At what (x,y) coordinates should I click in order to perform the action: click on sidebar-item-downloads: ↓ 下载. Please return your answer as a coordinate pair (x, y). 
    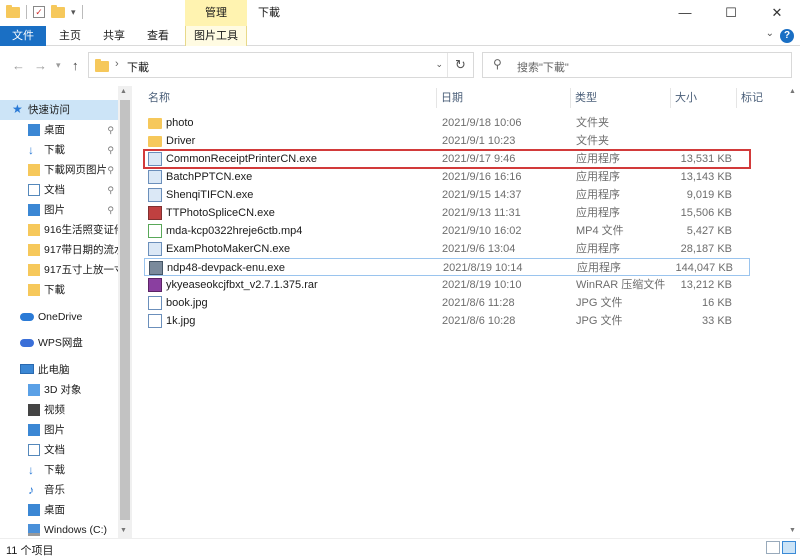
    Looking at the image, I should click on (59, 470).